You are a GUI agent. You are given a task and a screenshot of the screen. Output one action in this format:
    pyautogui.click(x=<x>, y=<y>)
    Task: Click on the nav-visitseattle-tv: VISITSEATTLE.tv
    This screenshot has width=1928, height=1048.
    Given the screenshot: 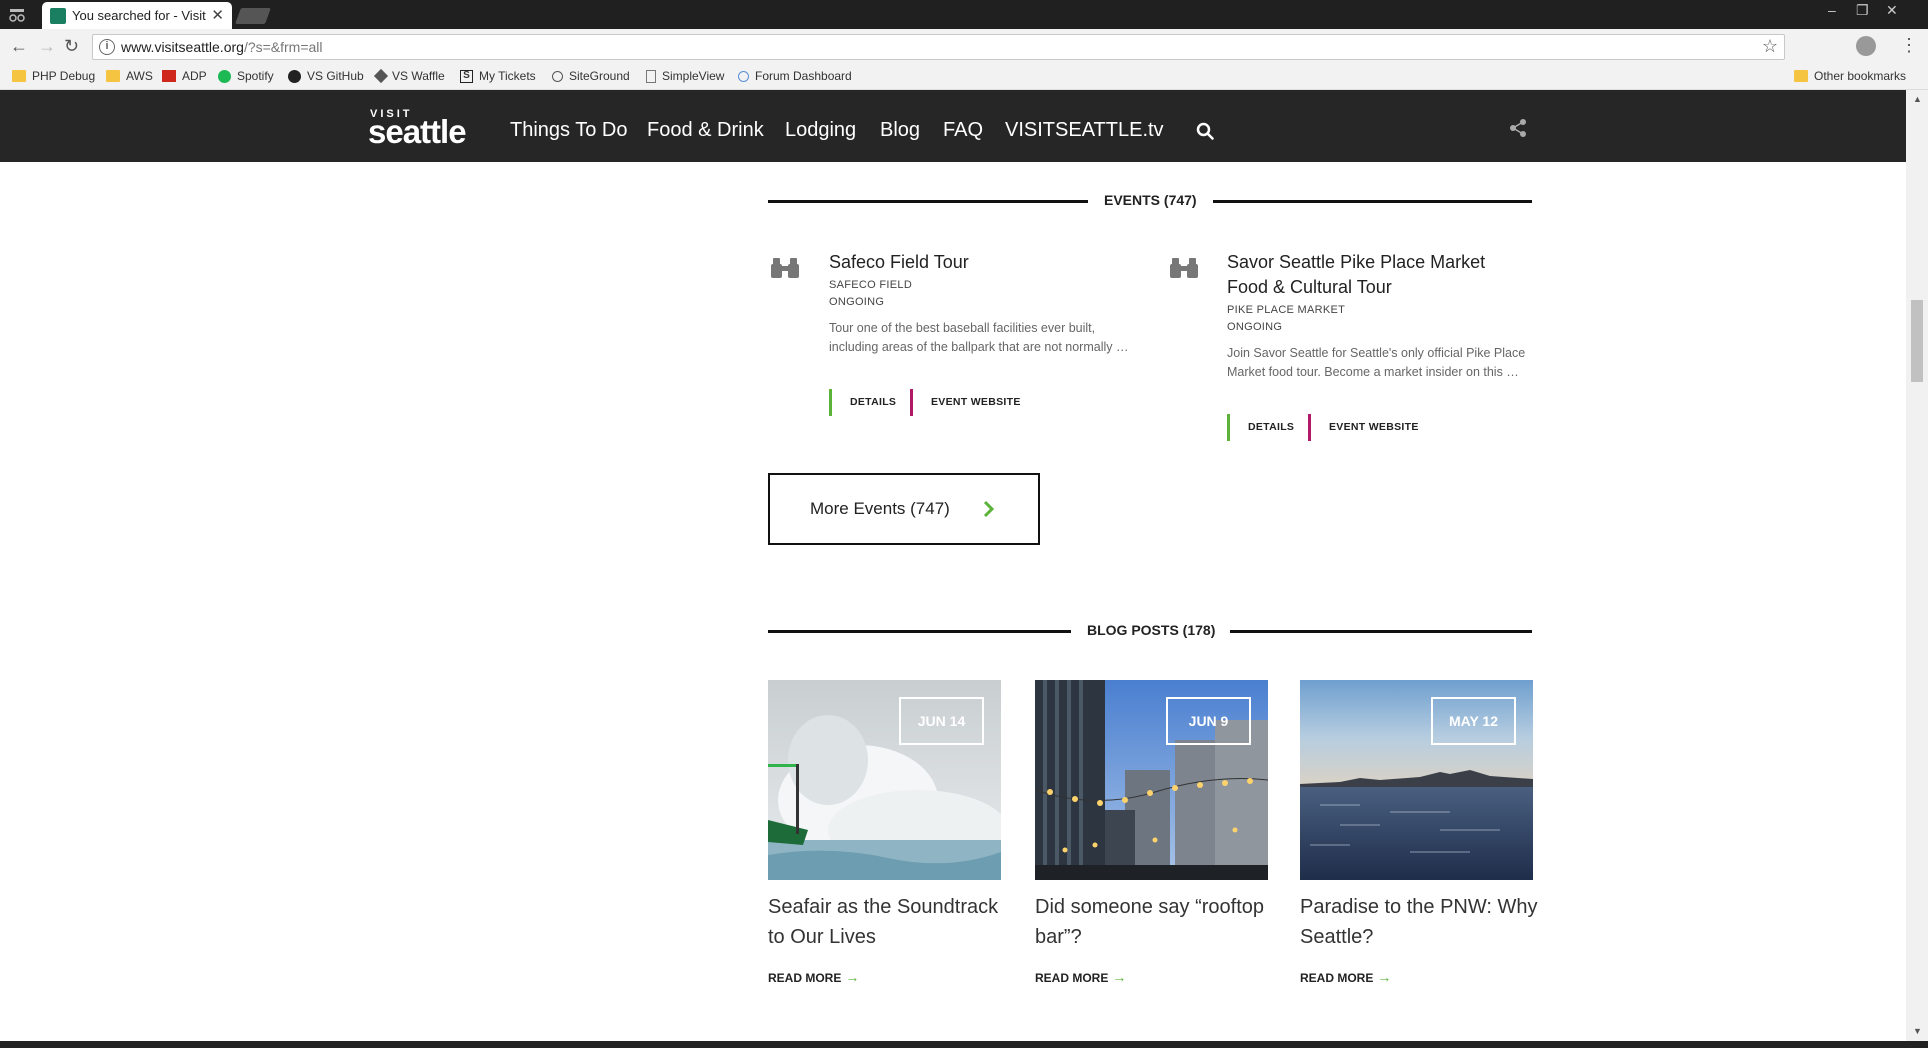 What is the action you would take?
    pyautogui.click(x=1084, y=130)
    